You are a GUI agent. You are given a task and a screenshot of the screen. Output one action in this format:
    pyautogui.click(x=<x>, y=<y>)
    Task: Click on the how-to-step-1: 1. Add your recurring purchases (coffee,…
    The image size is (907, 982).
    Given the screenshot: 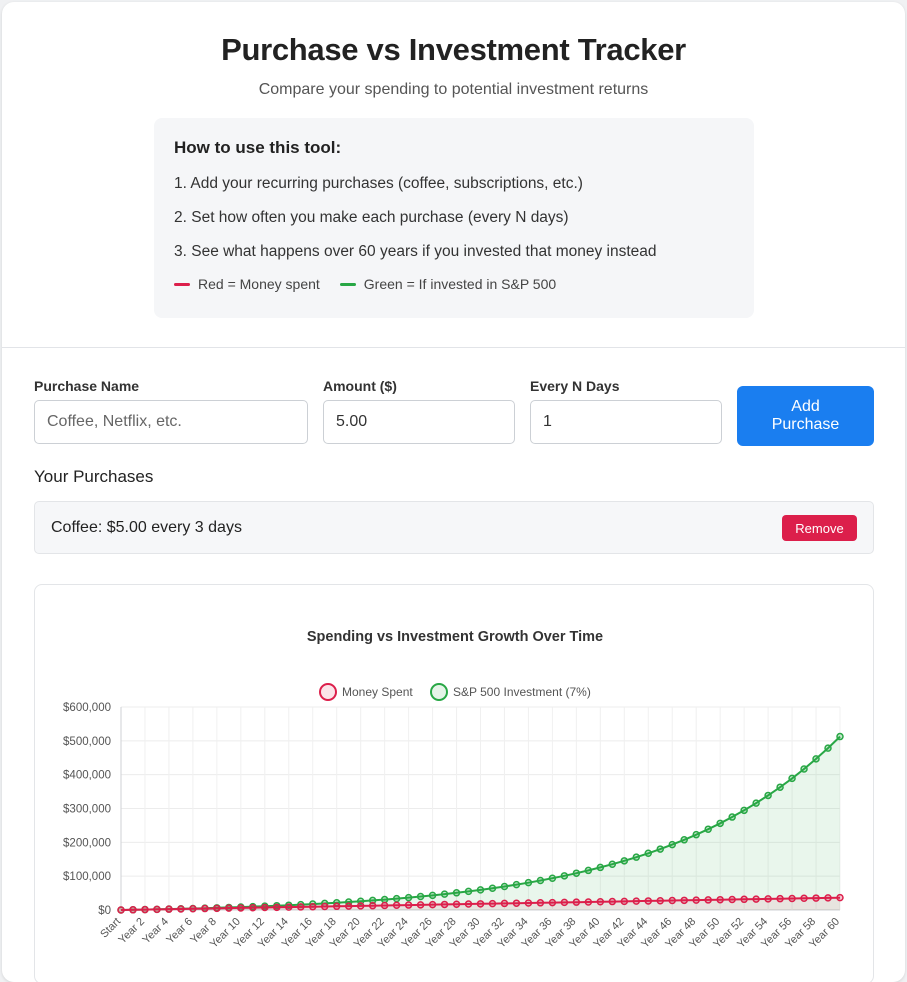 What is the action you would take?
    pyautogui.click(x=378, y=183)
    